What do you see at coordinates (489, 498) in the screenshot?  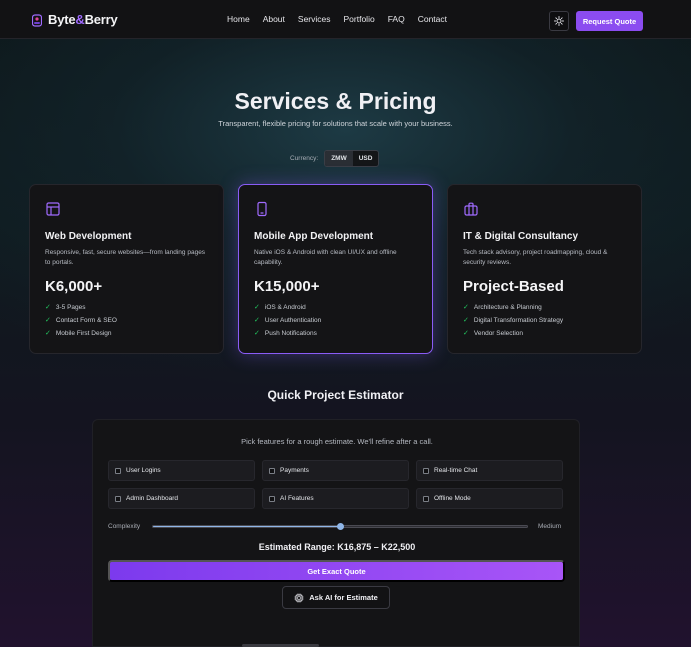 I see `feature-checkbox-offline-mode: Offline Mode` at bounding box center [489, 498].